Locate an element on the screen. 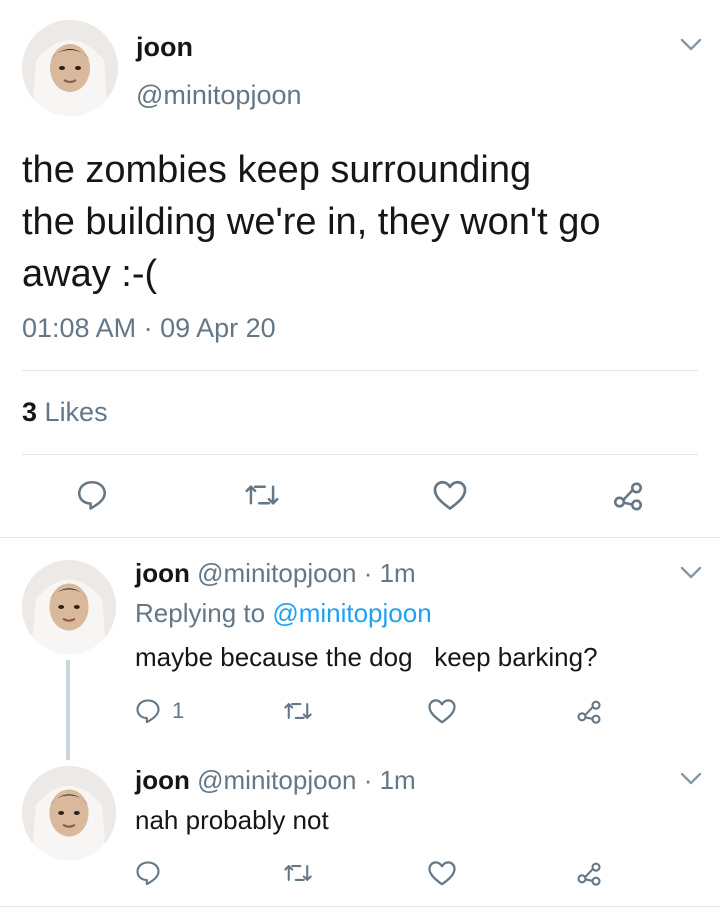  tweet-text-line: the building we're in, they won't go is located at coordinates (311, 222).